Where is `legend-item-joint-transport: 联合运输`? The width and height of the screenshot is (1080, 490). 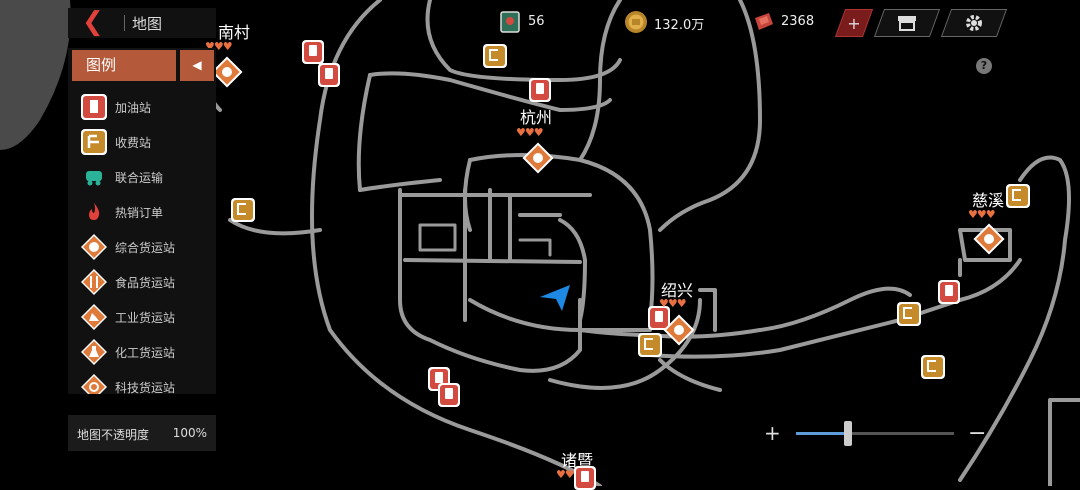 legend-item-joint-transport: 联合运输 is located at coordinates (142, 177).